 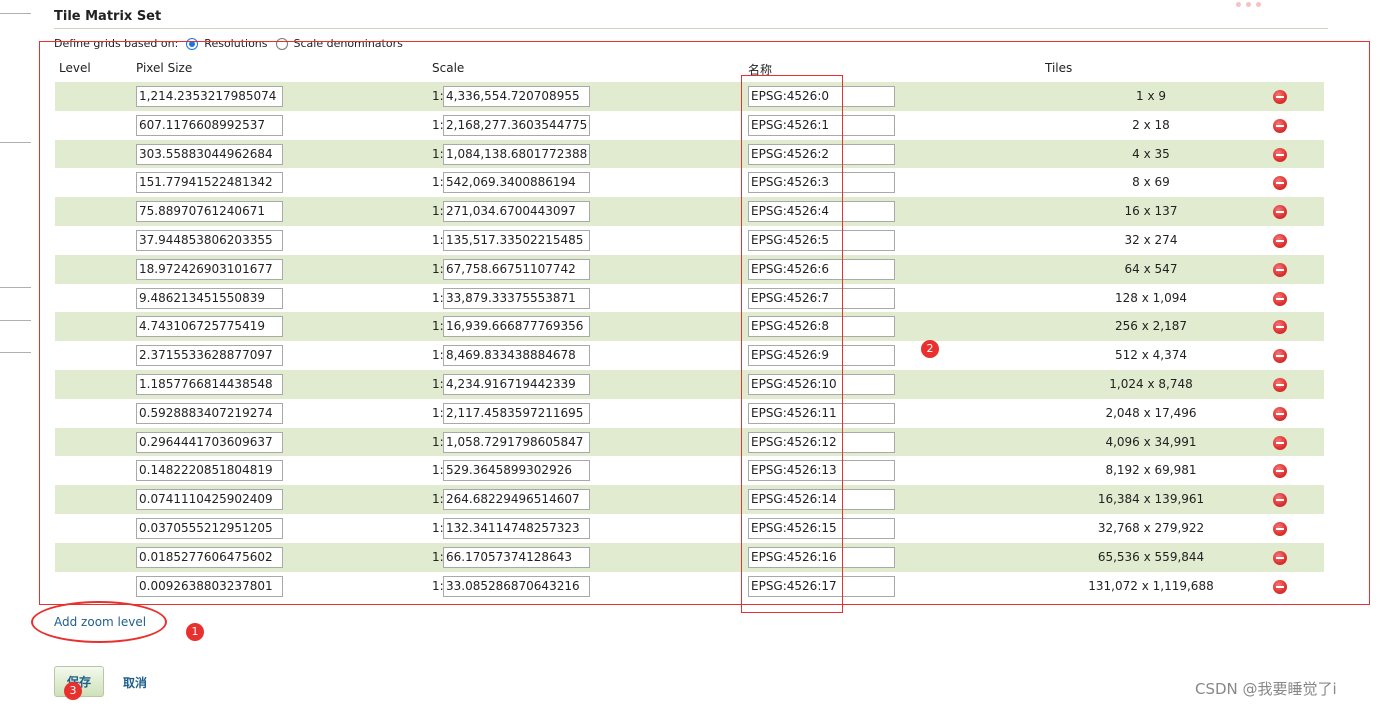 What do you see at coordinates (281, 43) in the screenshot?
I see `radio-scale-denominators` at bounding box center [281, 43].